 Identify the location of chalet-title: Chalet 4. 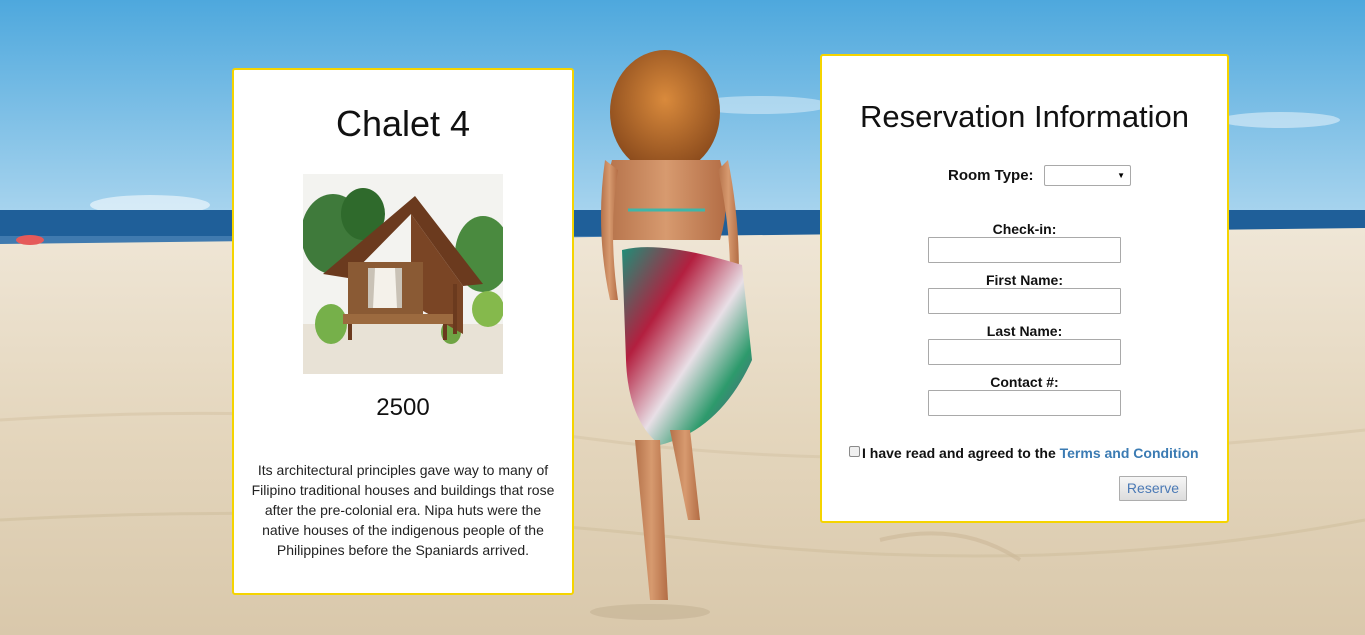
(403, 123).